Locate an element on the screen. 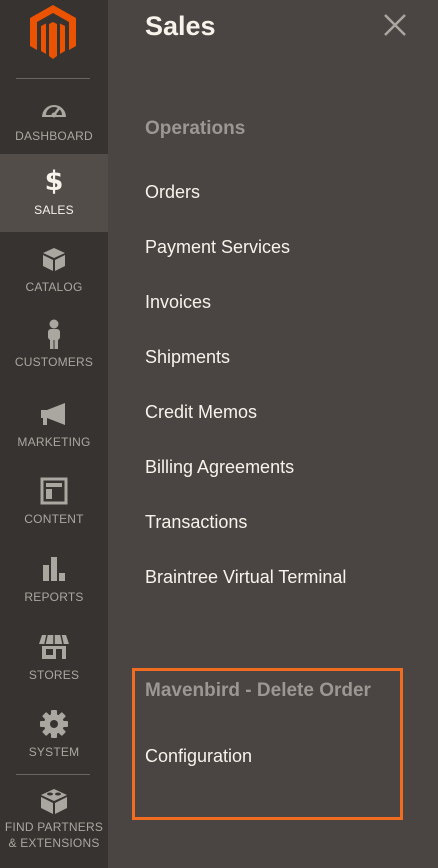  nav-label: DASHBOARD is located at coordinates (54, 136).